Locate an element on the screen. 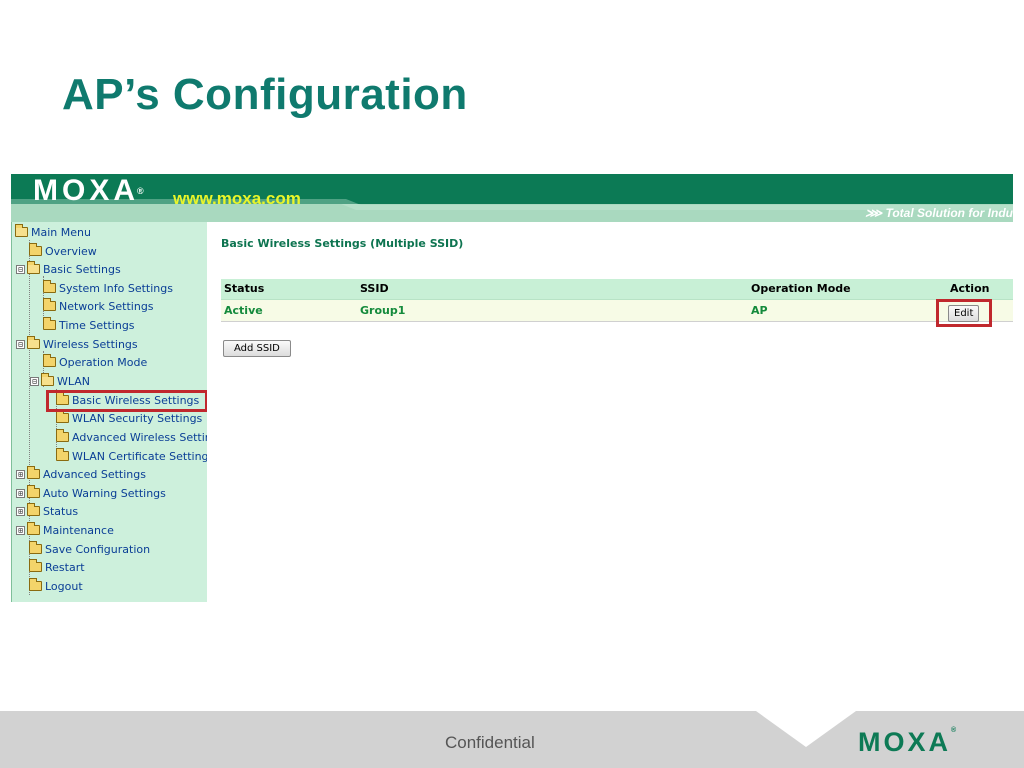 The height and width of the screenshot is (768, 1024). sidebar-item-wlan-certificate-settings: WLAN Certificate Settings is located at coordinates (131, 457).